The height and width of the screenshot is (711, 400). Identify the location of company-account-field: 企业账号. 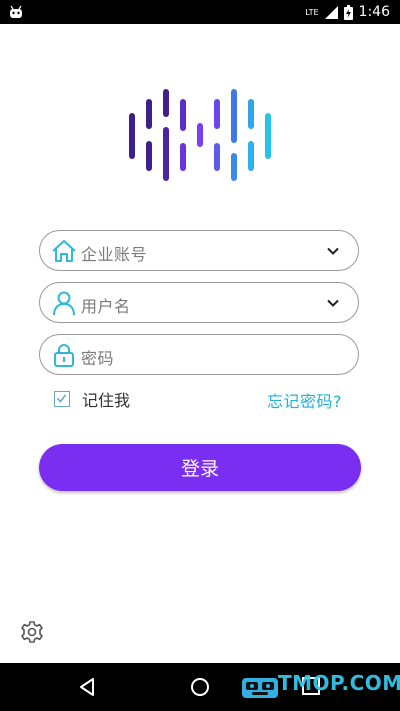
(199, 250).